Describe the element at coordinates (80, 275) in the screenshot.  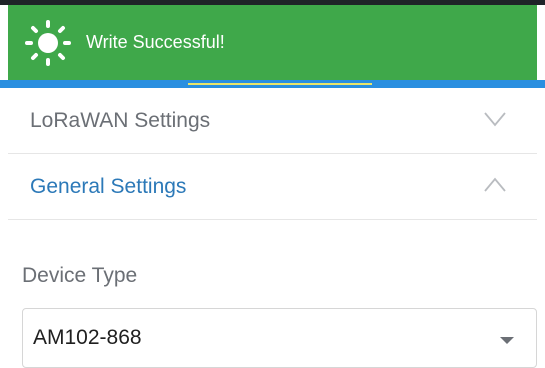
I see `device-type-label: Device Type` at that location.